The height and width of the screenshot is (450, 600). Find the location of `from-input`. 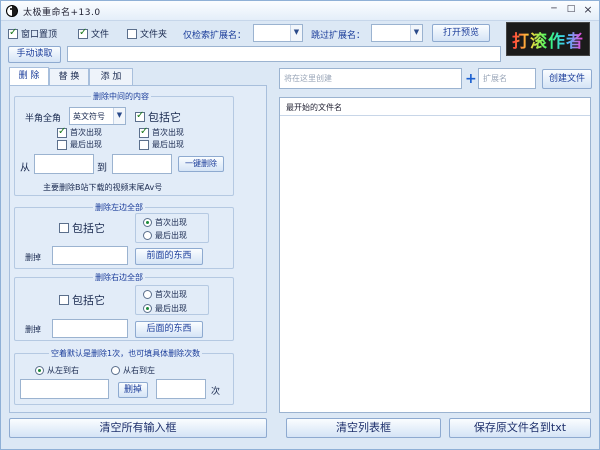

from-input is located at coordinates (64, 164).